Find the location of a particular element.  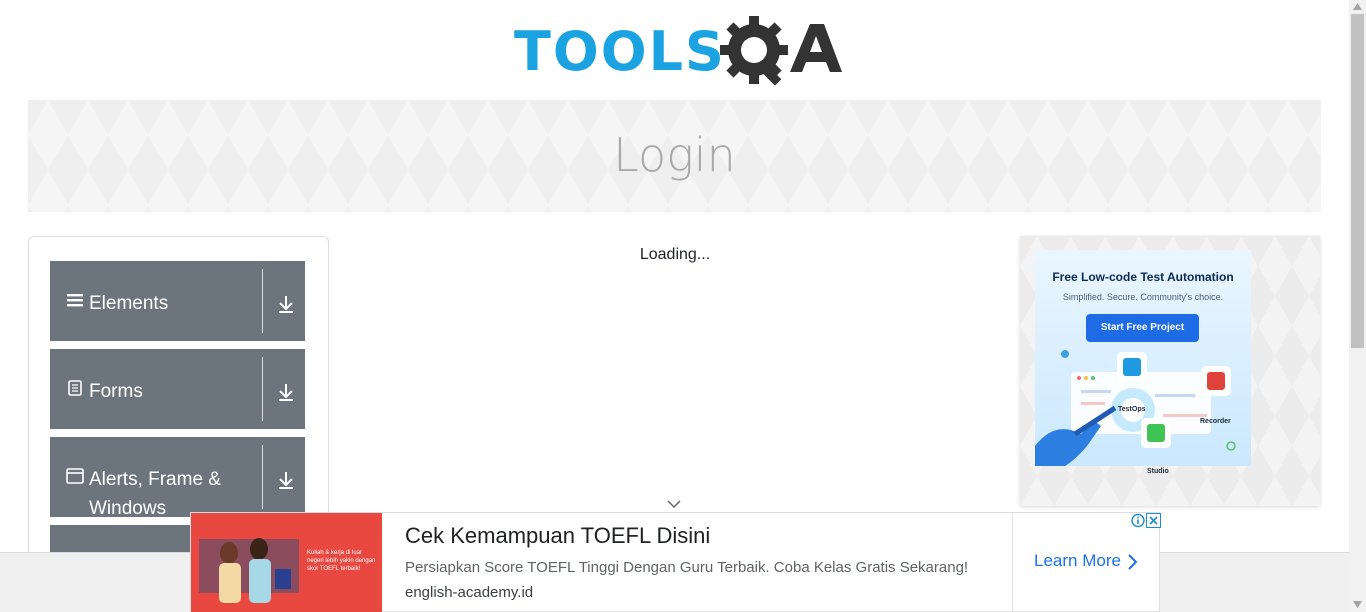

sidebar-group-forms: Forms is located at coordinates (177, 389).